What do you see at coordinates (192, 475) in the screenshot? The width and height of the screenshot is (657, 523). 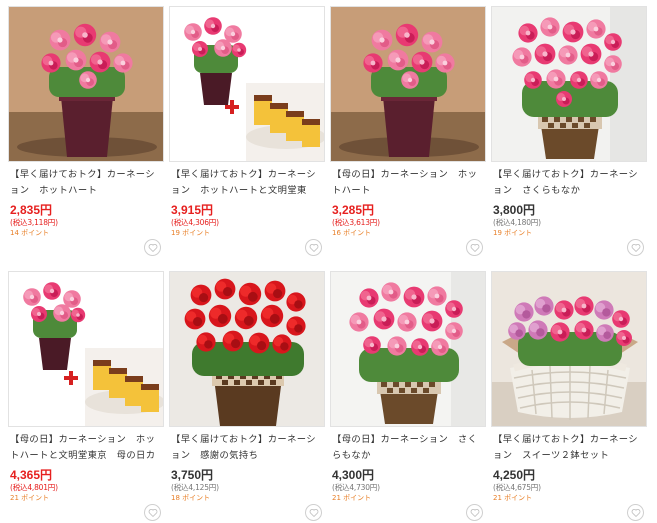 I see `product-price: 3,750円` at bounding box center [192, 475].